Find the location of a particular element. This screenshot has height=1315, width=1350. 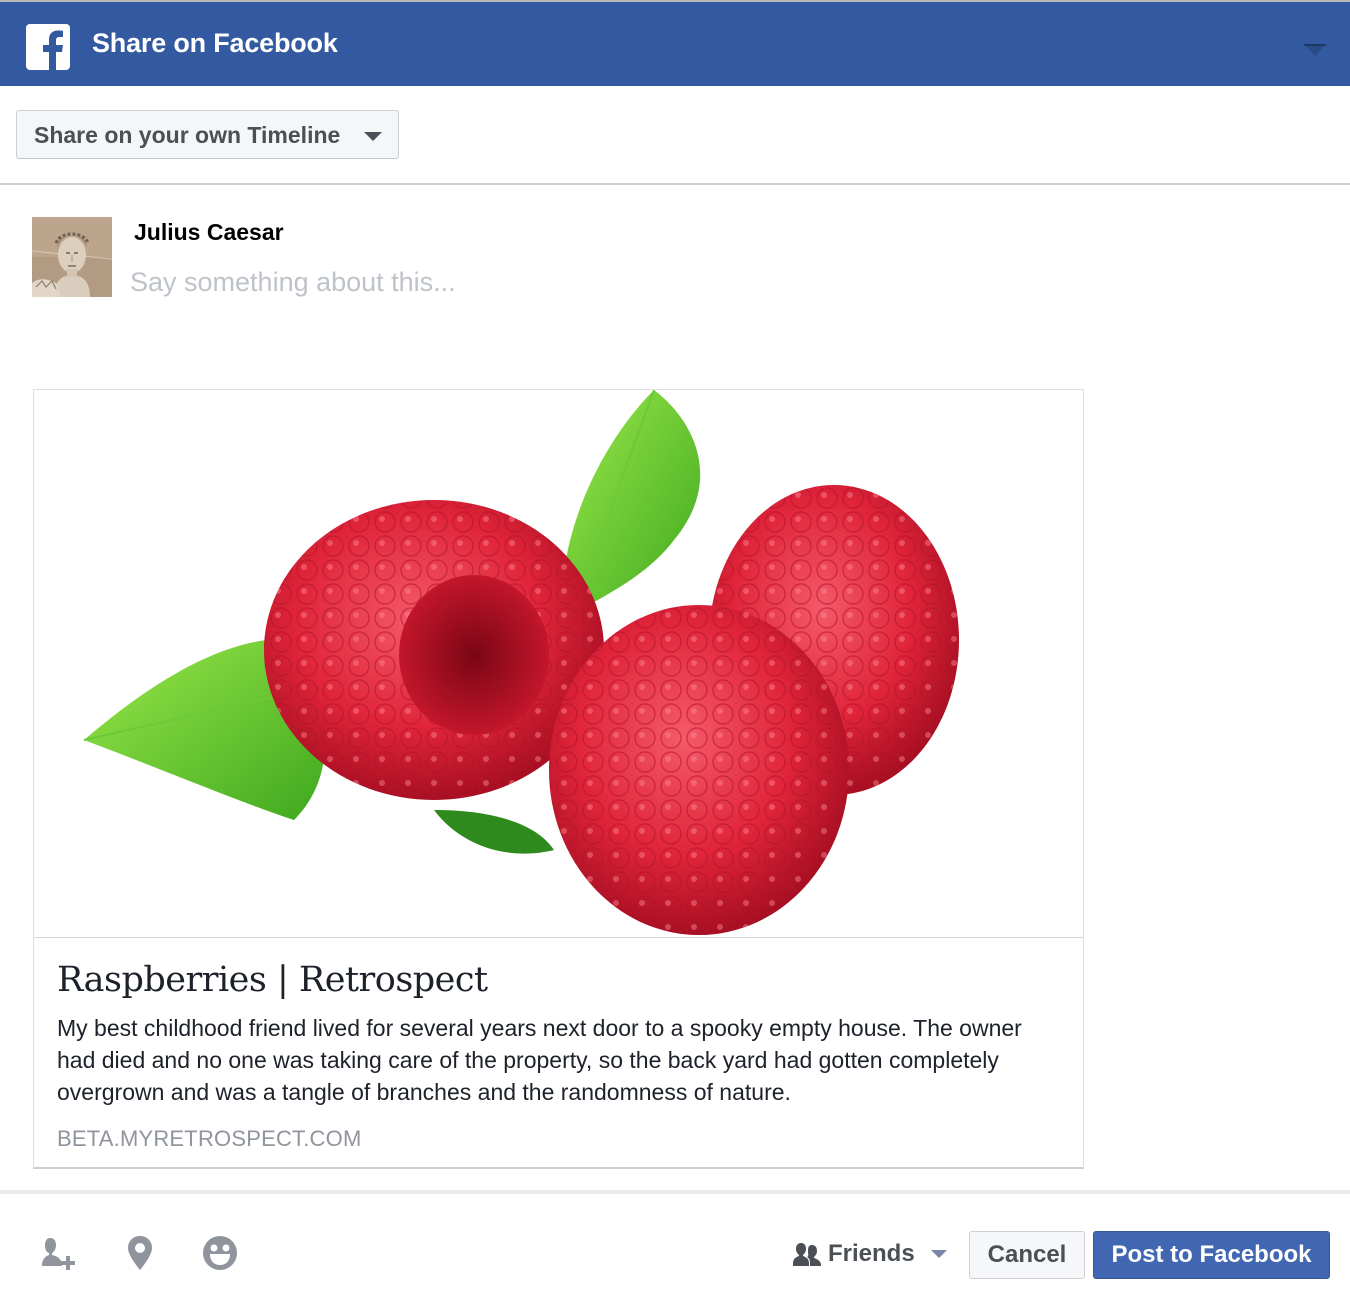

tag-friends-icon is located at coordinates (62, 1254).